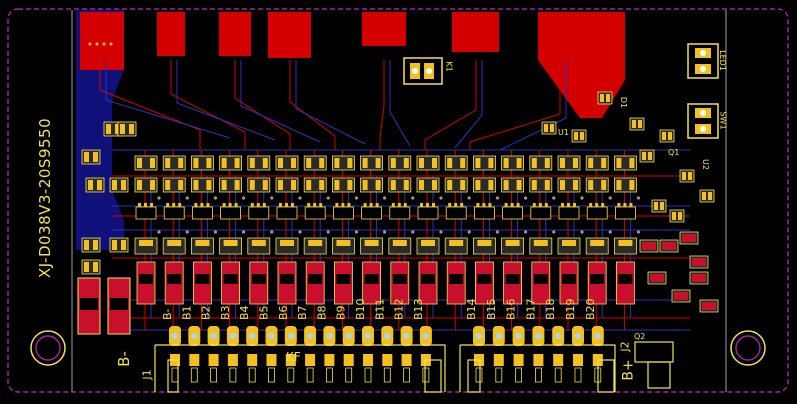 The height and width of the screenshot is (404, 797). What do you see at coordinates (341, 312) in the screenshot?
I see `balance-pin-label: B9` at bounding box center [341, 312].